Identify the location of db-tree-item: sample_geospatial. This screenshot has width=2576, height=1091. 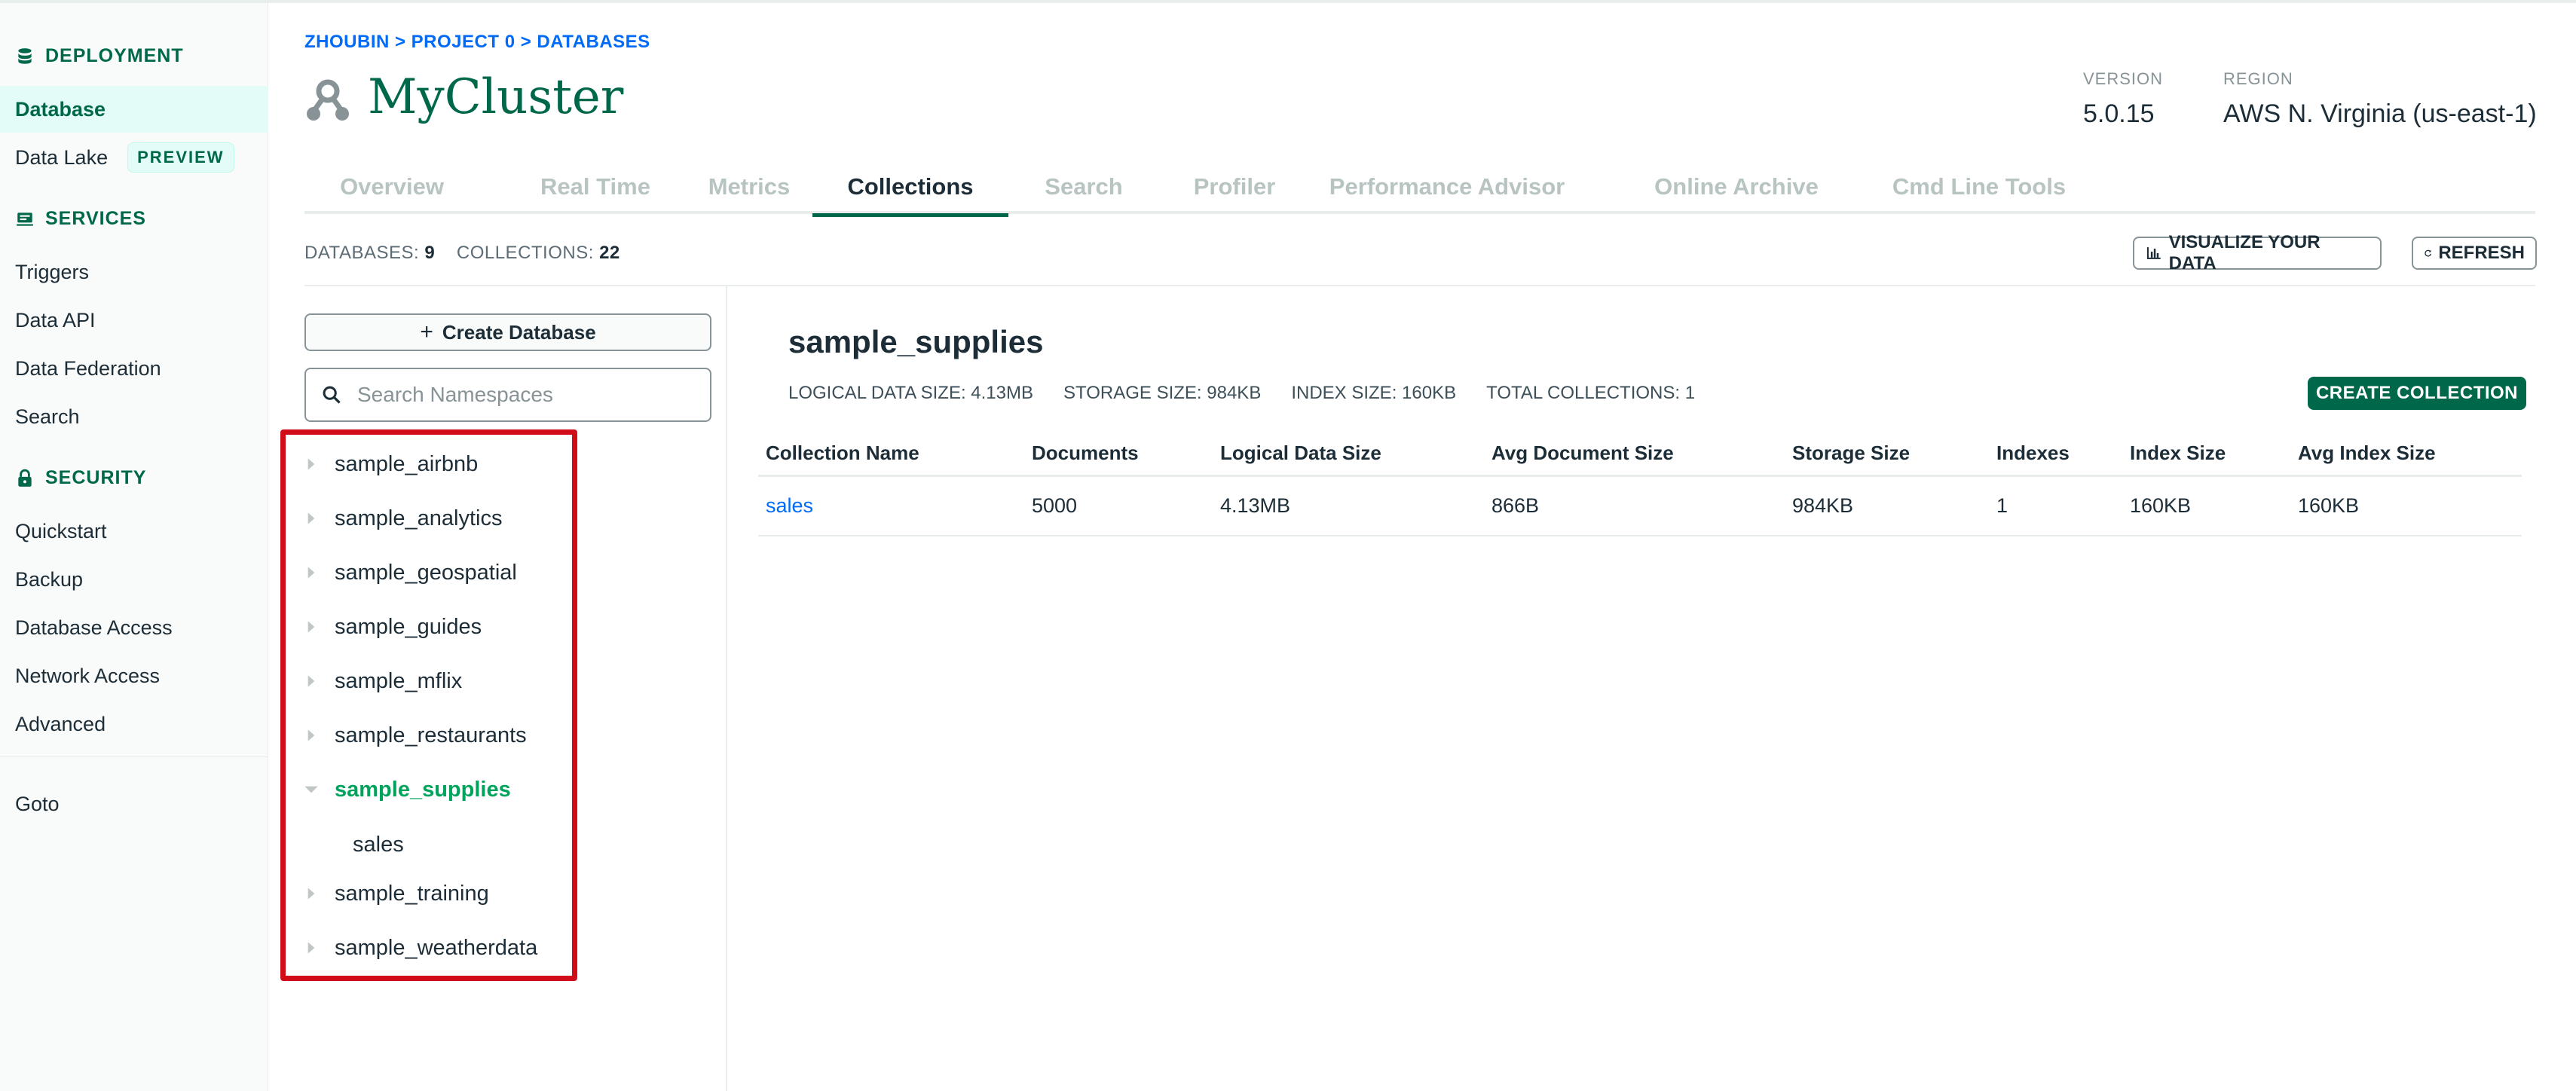
(409, 572).